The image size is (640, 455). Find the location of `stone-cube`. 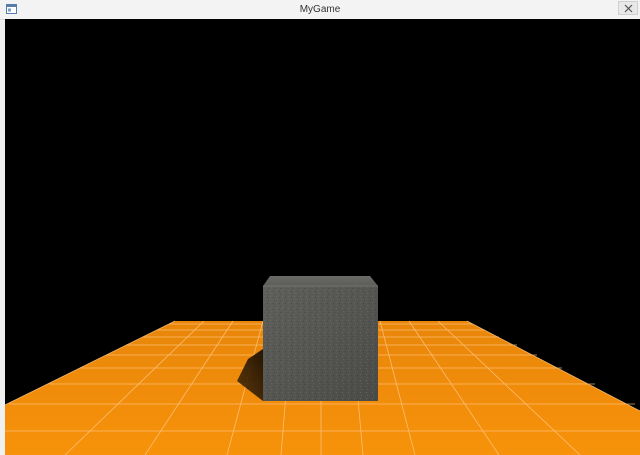

stone-cube is located at coordinates (320, 338).